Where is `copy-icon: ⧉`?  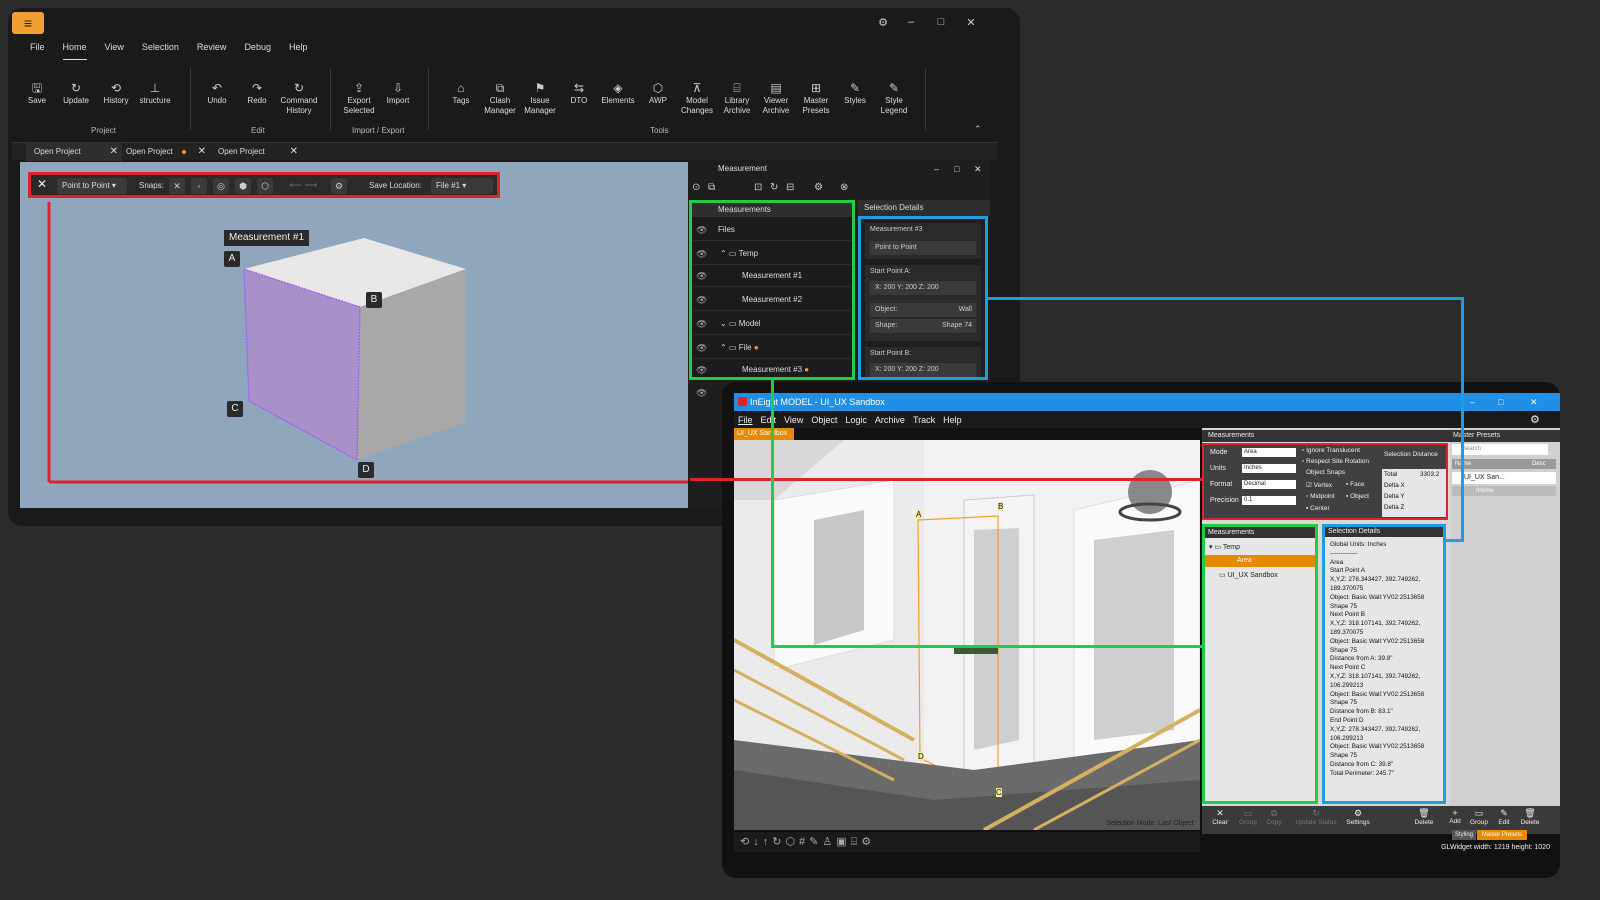
copy-icon: ⧉ is located at coordinates (711, 187).